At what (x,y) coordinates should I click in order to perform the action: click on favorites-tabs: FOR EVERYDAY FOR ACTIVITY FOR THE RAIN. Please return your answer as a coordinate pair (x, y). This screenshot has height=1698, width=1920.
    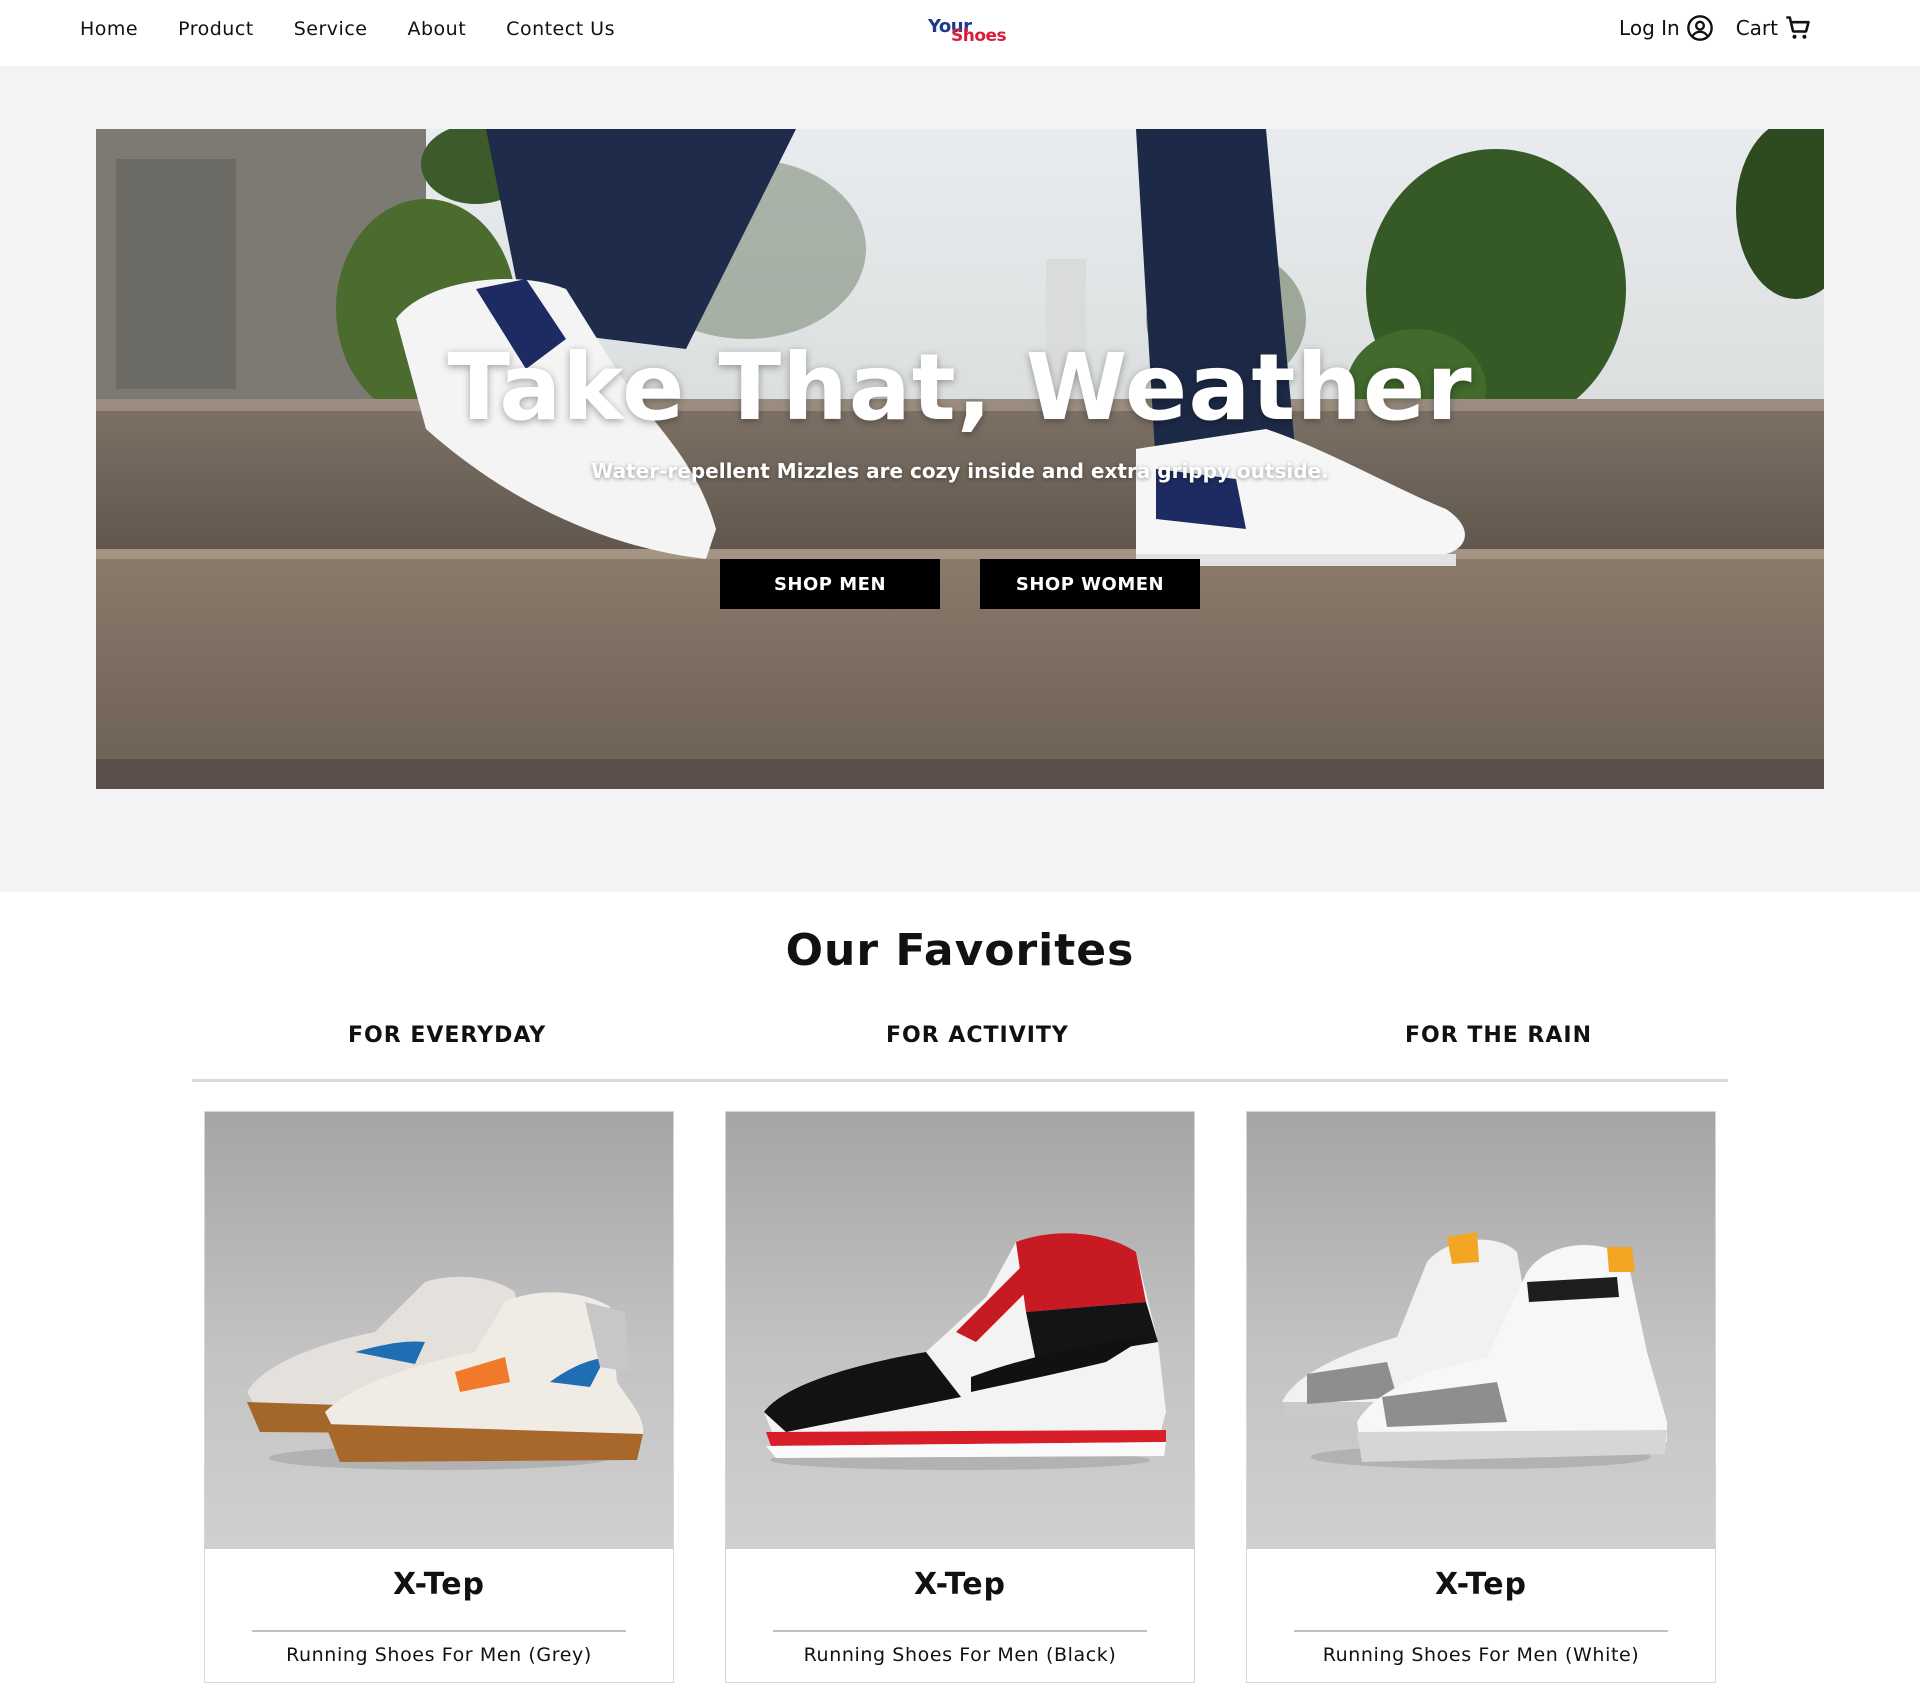
    Looking at the image, I should click on (960, 1051).